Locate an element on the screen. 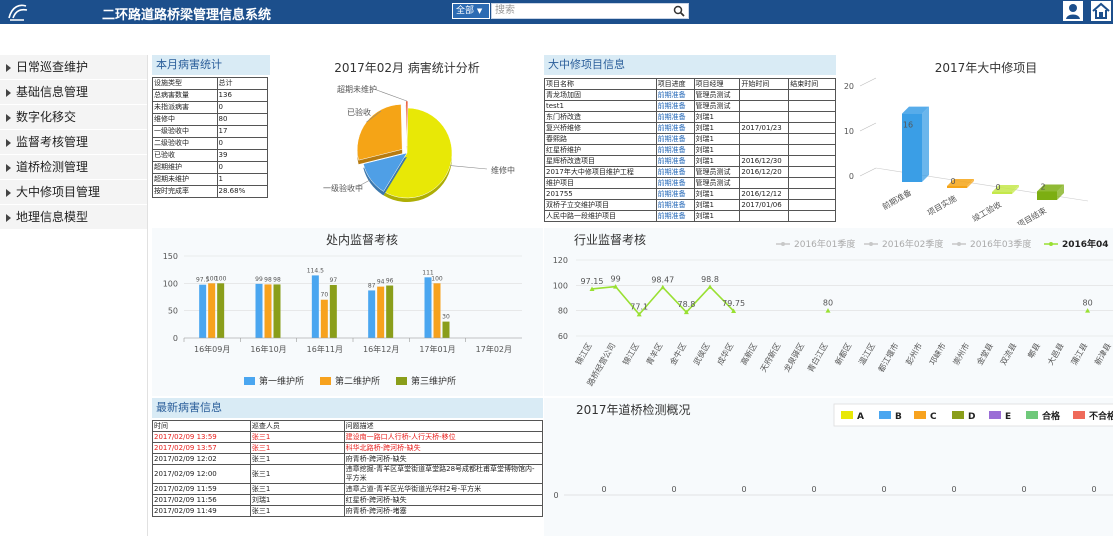 This screenshot has width=1113, height=536. table-row: 2017/02/09 12:02 张三1 府青桥-跨河桥-缺失 is located at coordinates (347, 459).